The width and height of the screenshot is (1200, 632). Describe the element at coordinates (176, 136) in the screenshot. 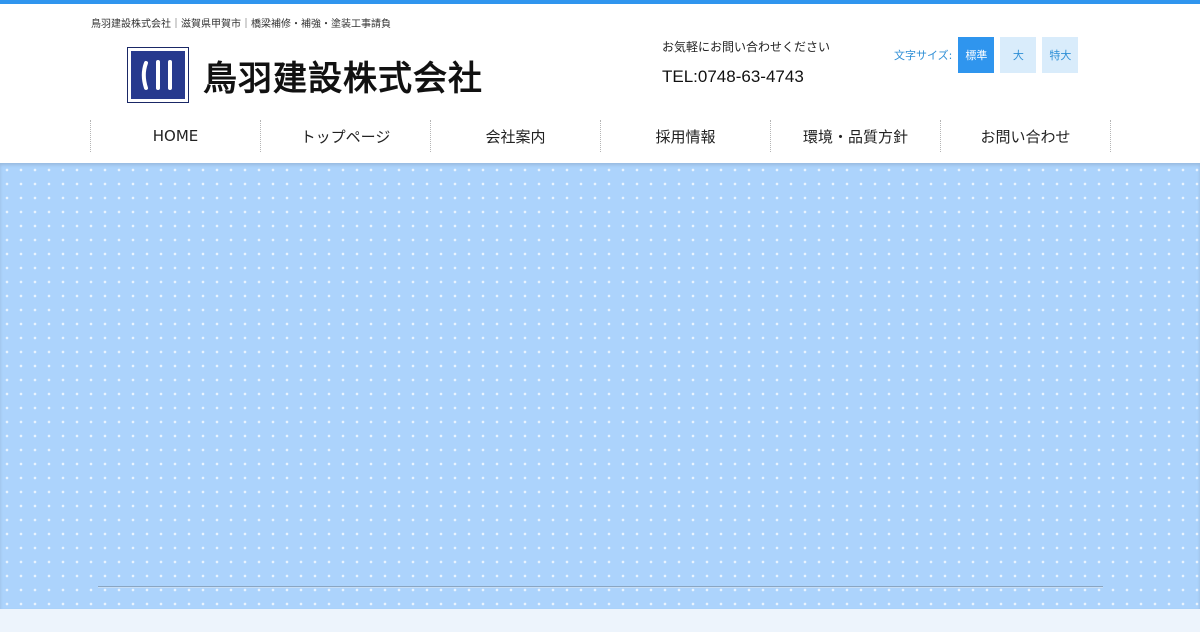

I see `nav-item-home: HOME` at that location.